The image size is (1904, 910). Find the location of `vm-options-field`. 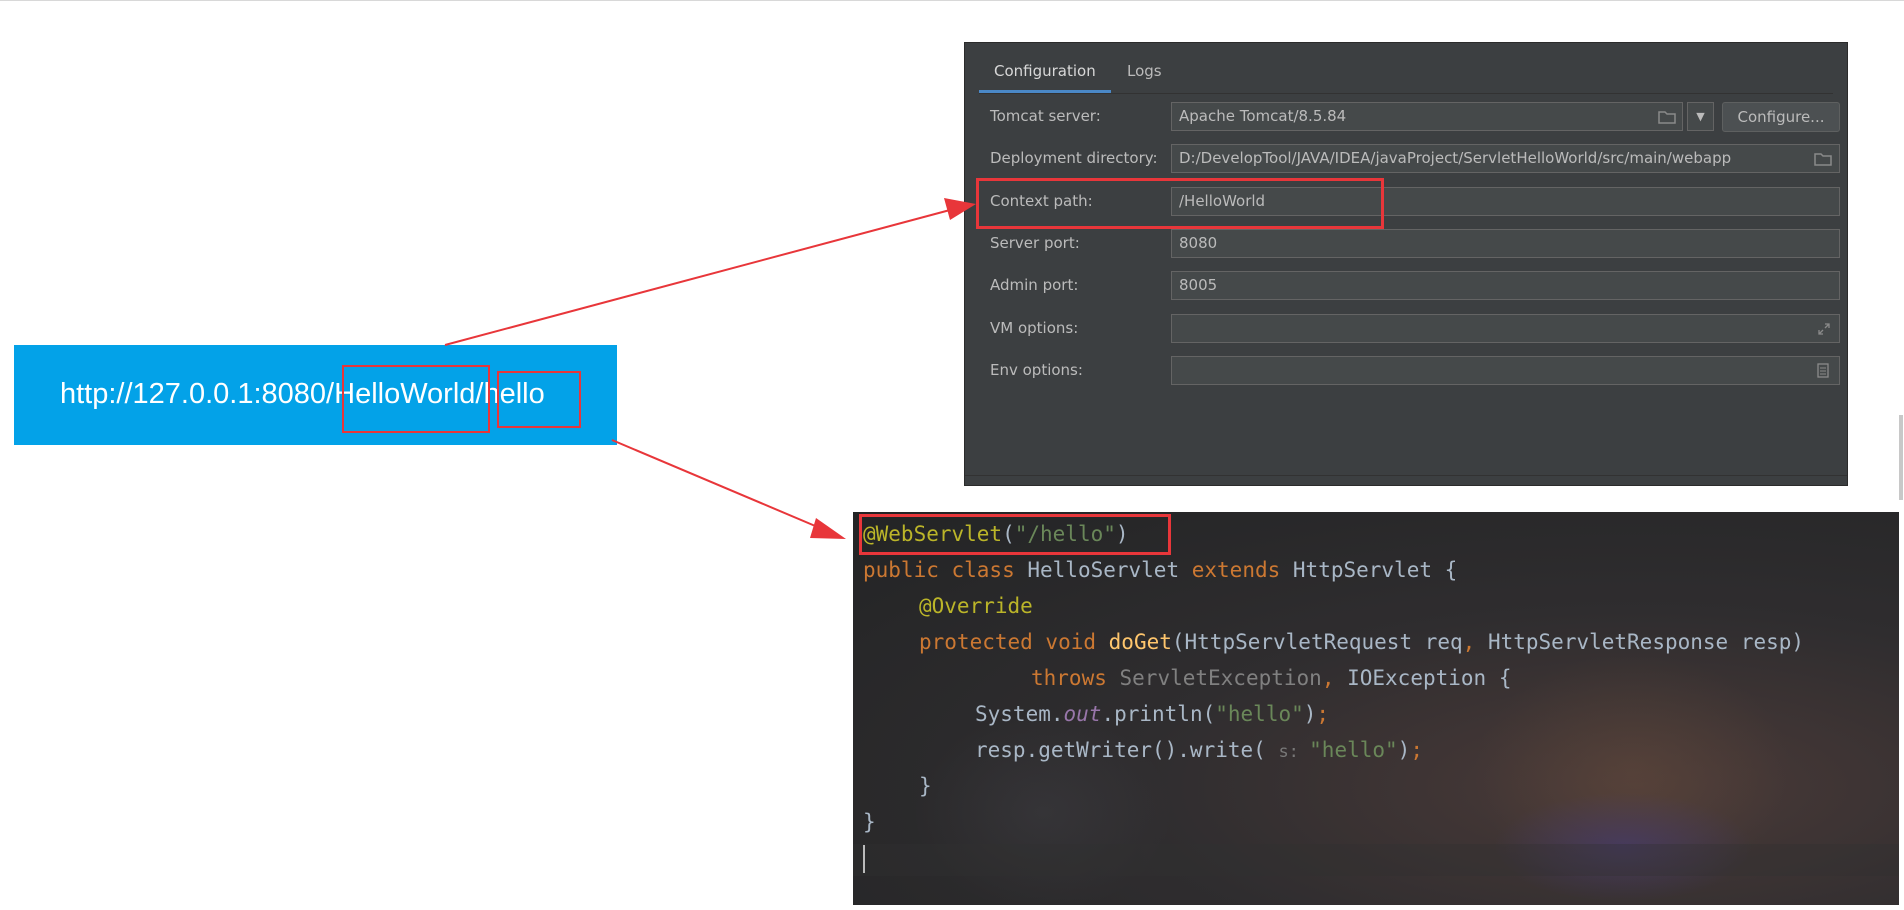

vm-options-field is located at coordinates (1505, 328).